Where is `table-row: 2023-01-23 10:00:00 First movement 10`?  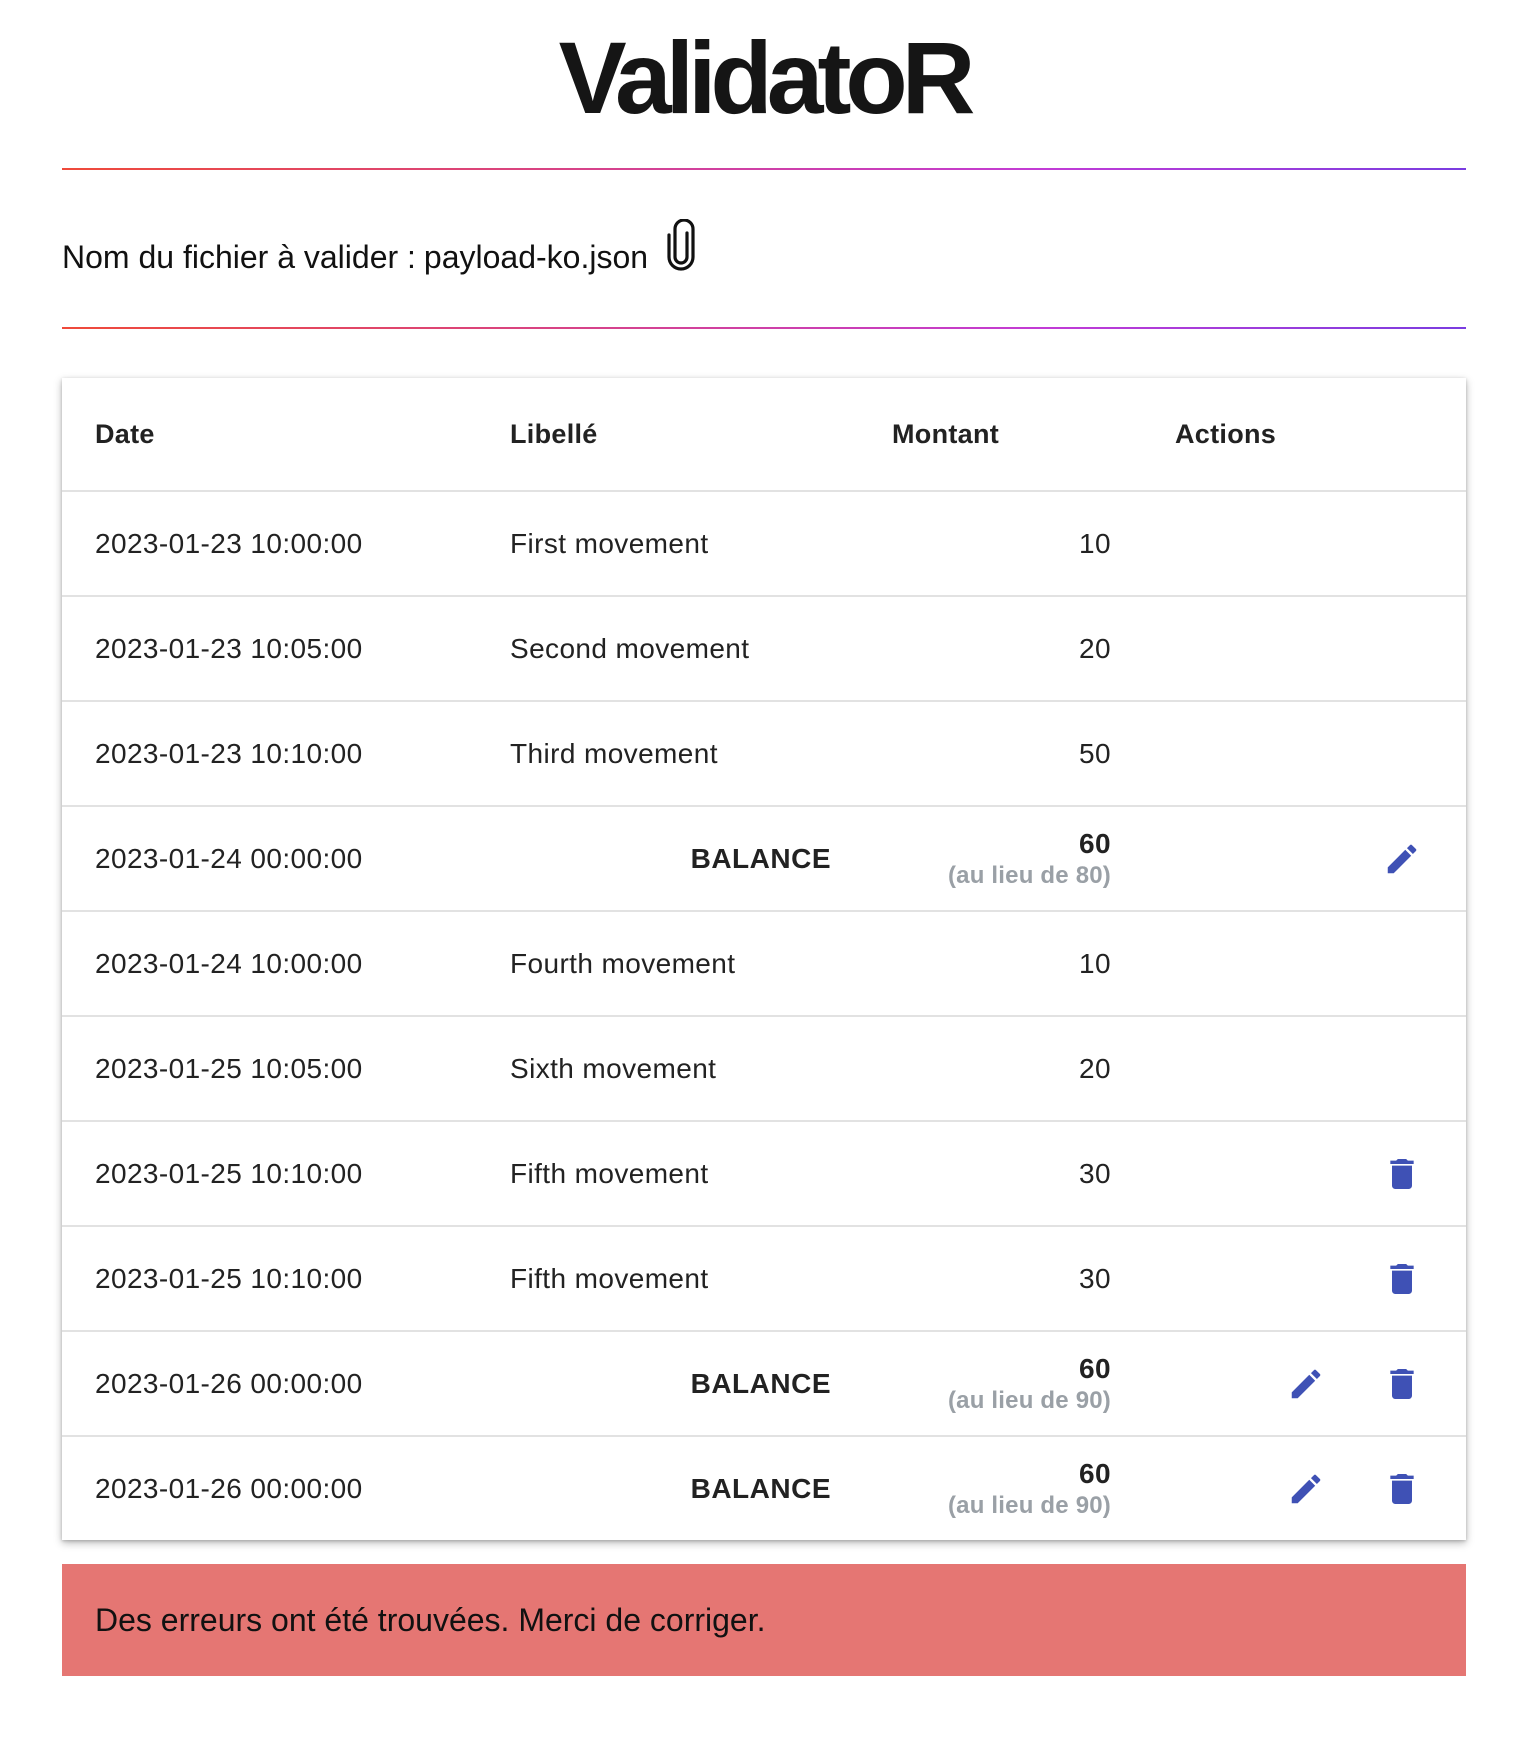 table-row: 2023-01-23 10:00:00 First movement 10 is located at coordinates (764, 544).